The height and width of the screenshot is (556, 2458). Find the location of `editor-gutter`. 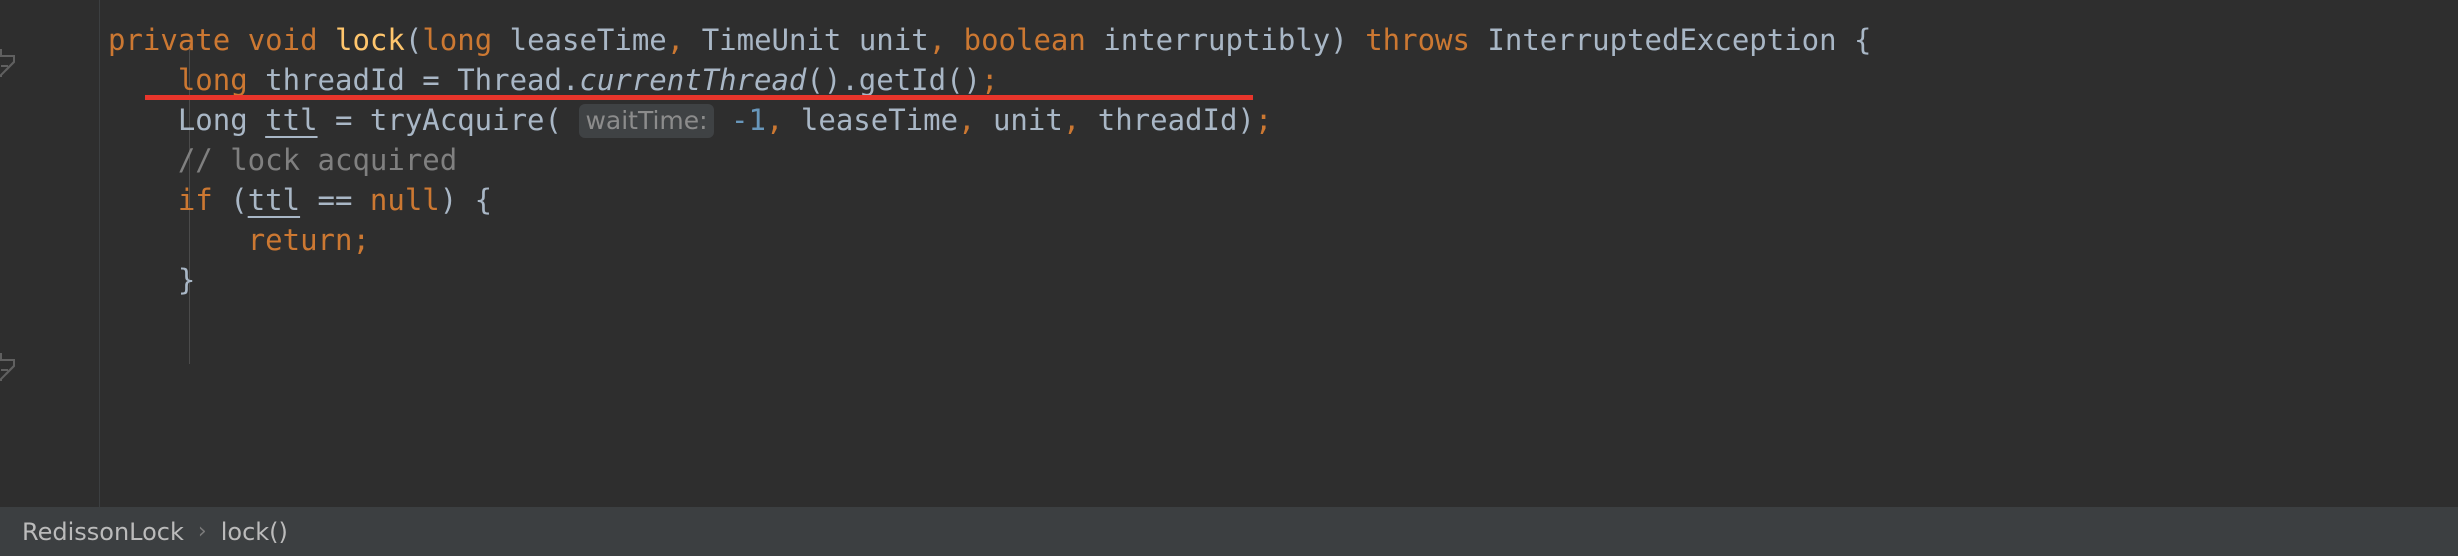

editor-gutter is located at coordinates (50, 253).